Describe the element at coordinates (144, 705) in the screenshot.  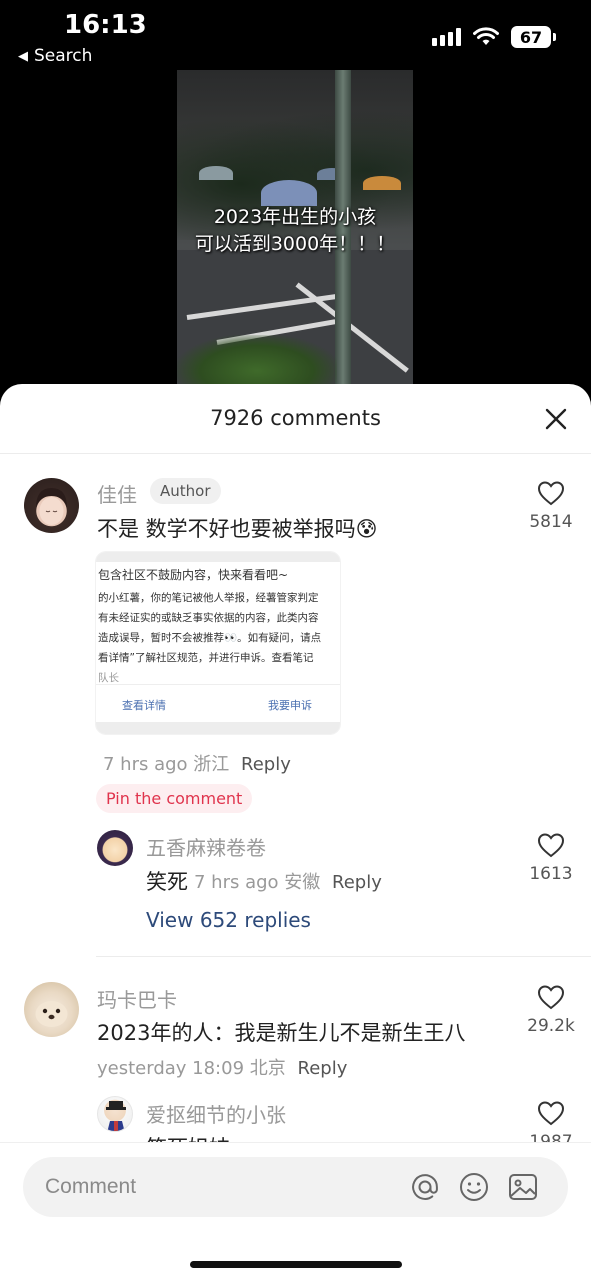
I see `image-link-details: 查看详情` at that location.